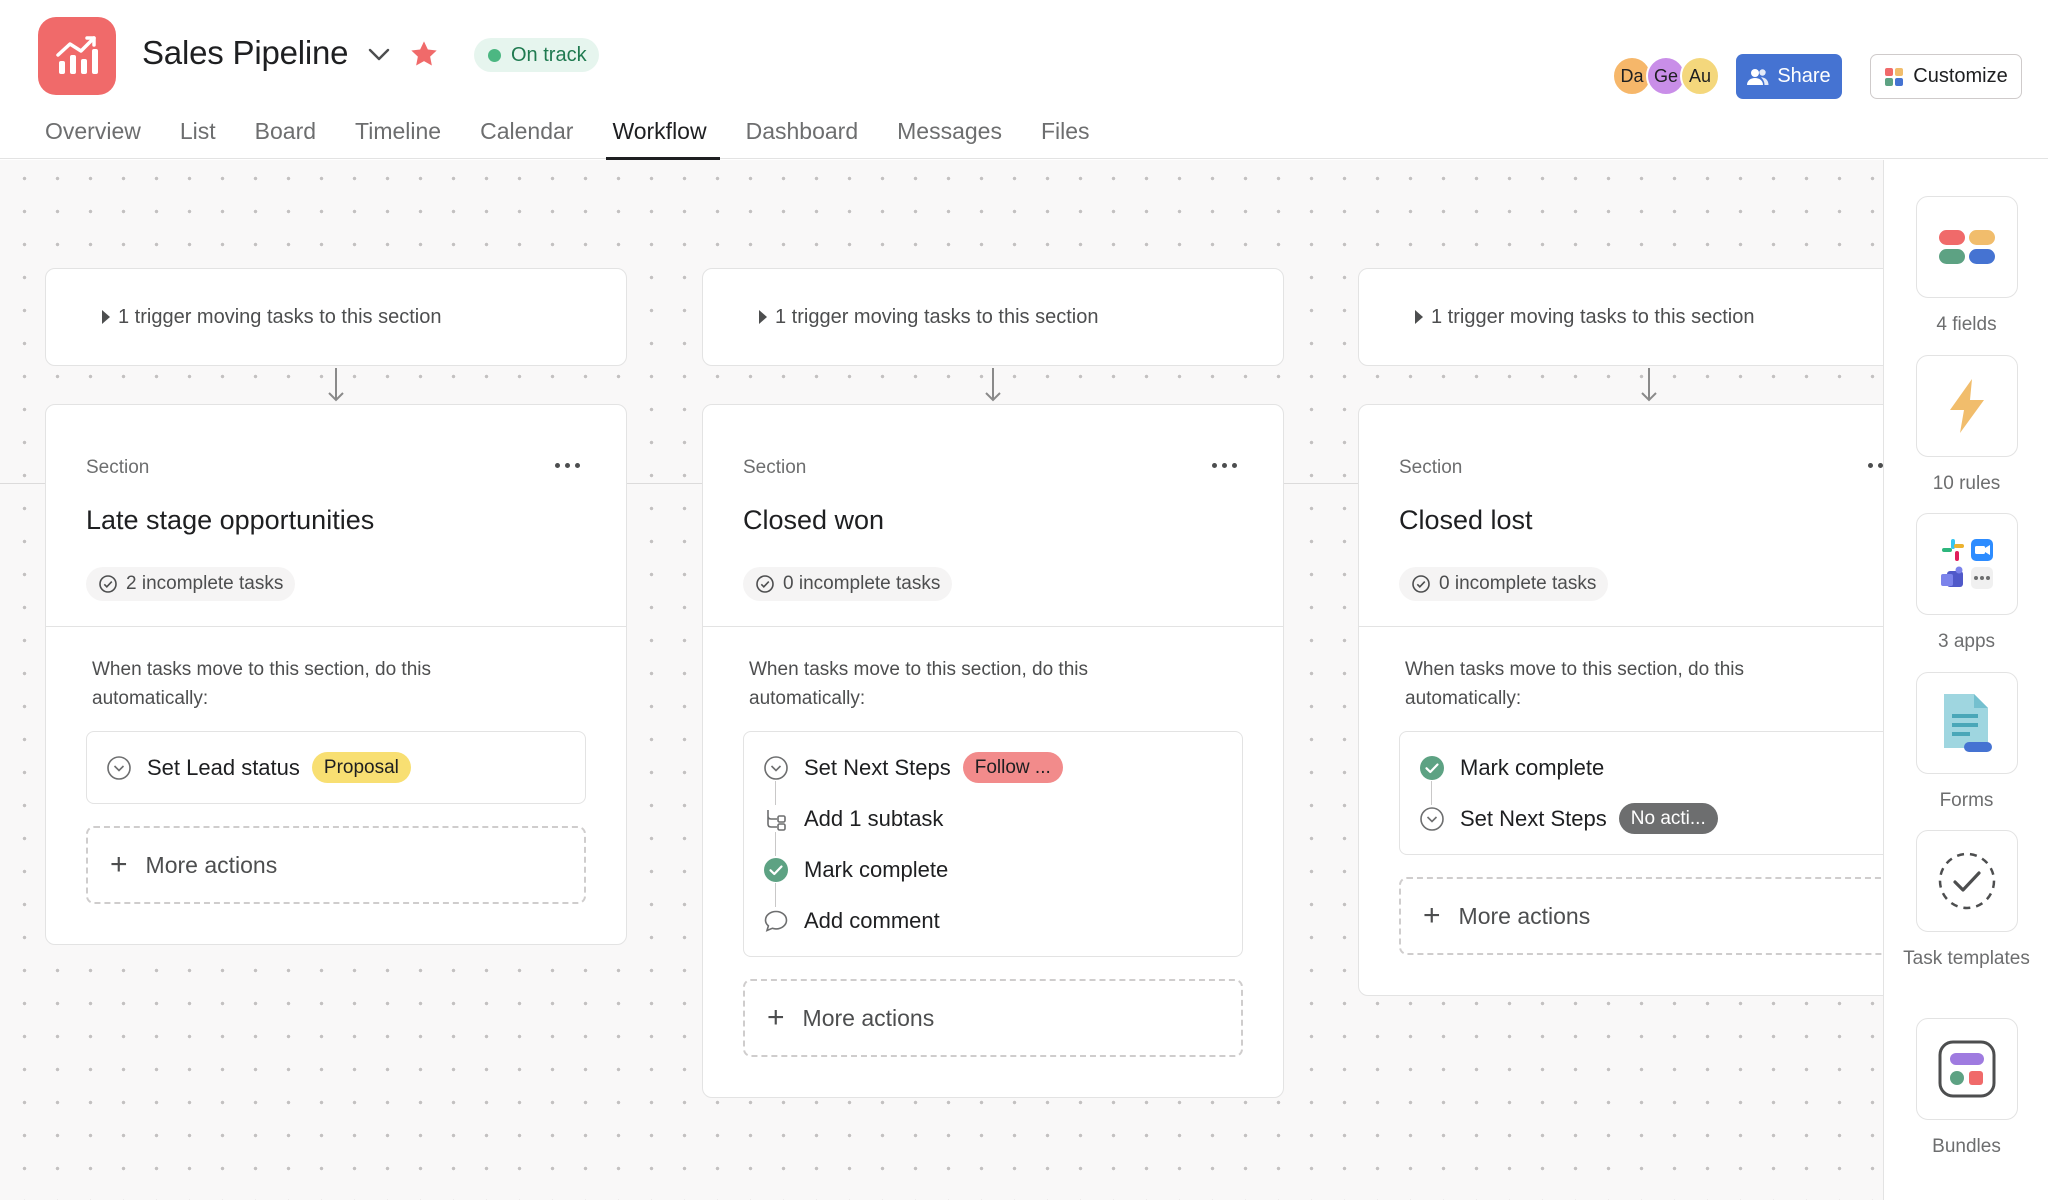 The width and height of the screenshot is (2048, 1200). What do you see at coordinates (776, 1017) in the screenshot?
I see `plus-icon: +` at bounding box center [776, 1017].